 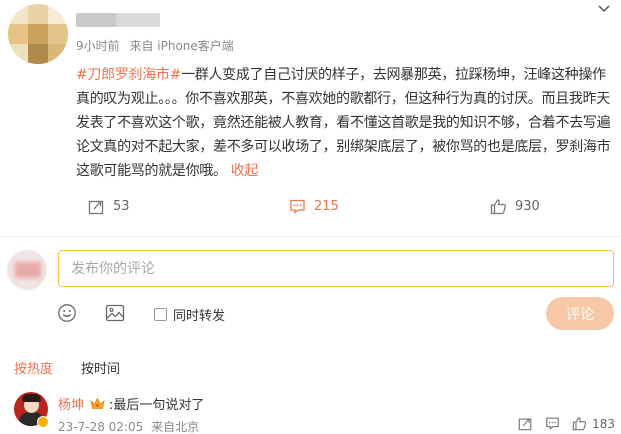 I want to click on comment-actions: 183, so click(x=560, y=423).